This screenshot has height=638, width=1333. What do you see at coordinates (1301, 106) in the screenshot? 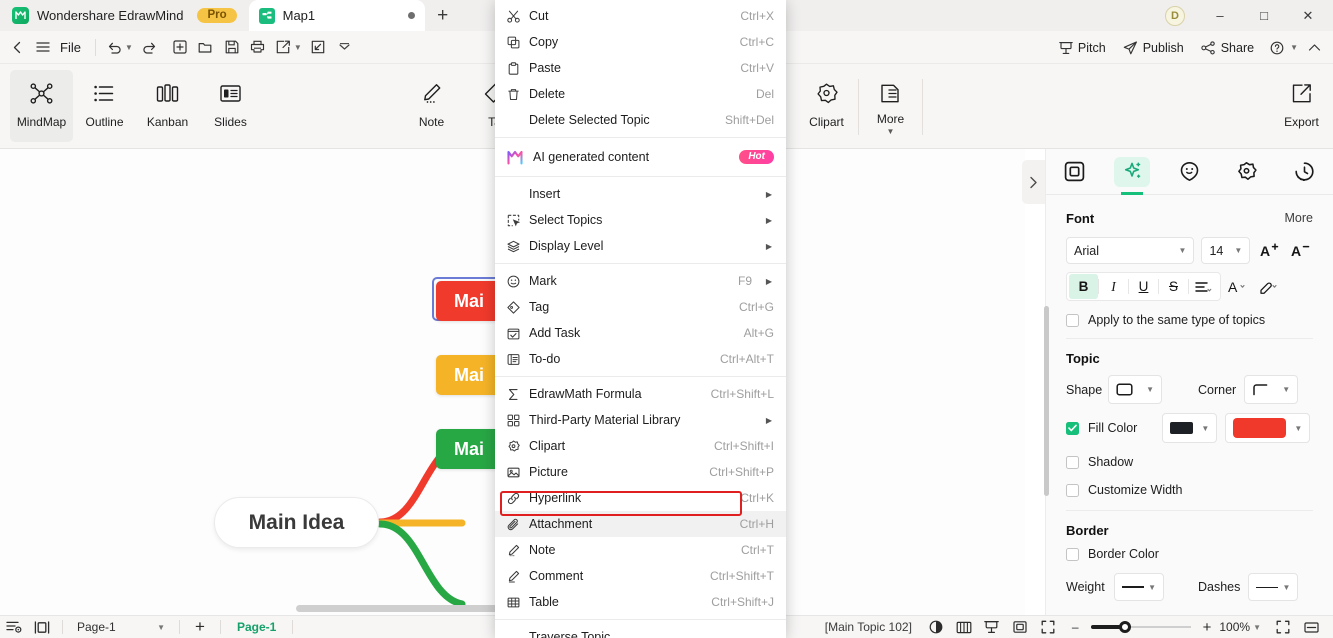
I see `export-button: Export` at bounding box center [1301, 106].